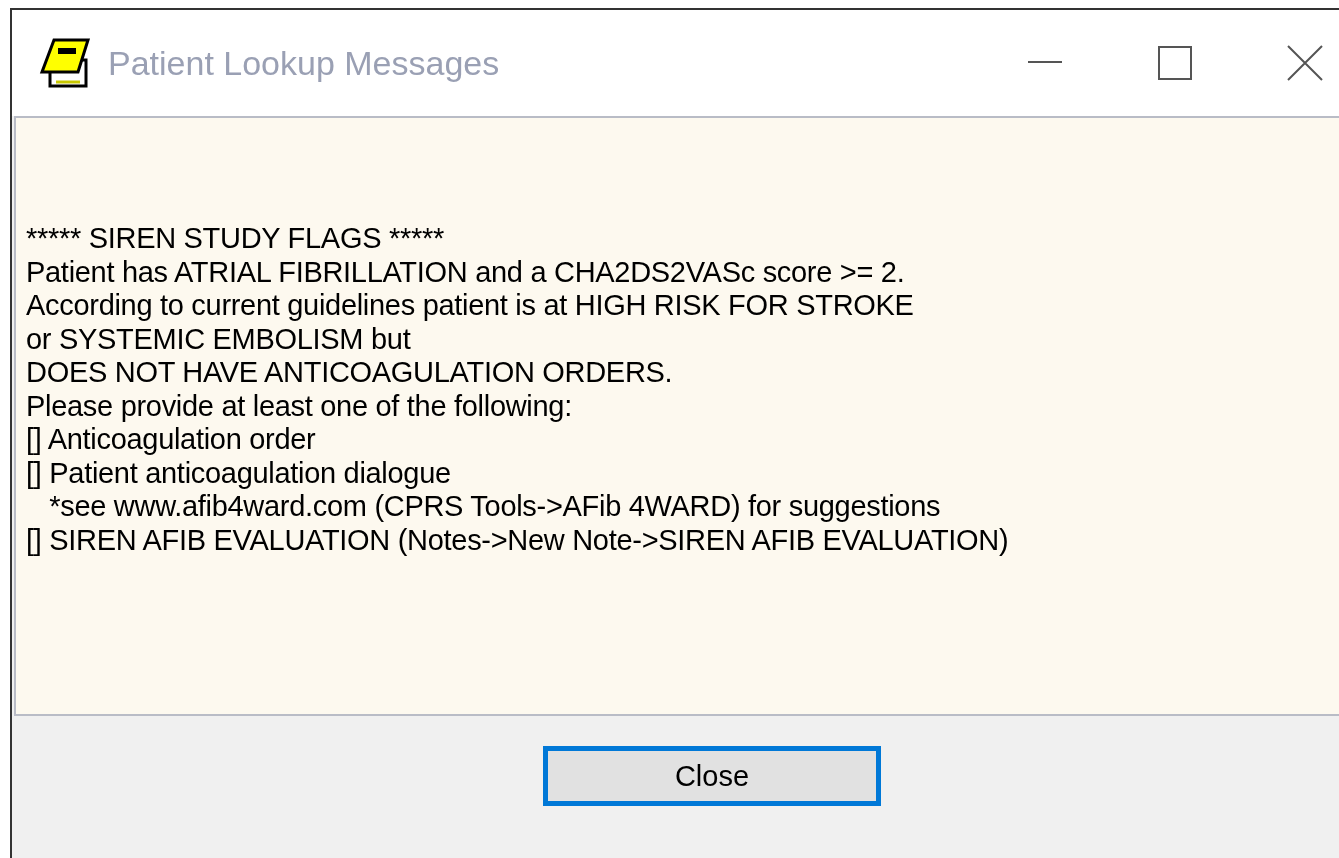  What do you see at coordinates (304, 63) in the screenshot?
I see `window-title: Patient Lookup Messages` at bounding box center [304, 63].